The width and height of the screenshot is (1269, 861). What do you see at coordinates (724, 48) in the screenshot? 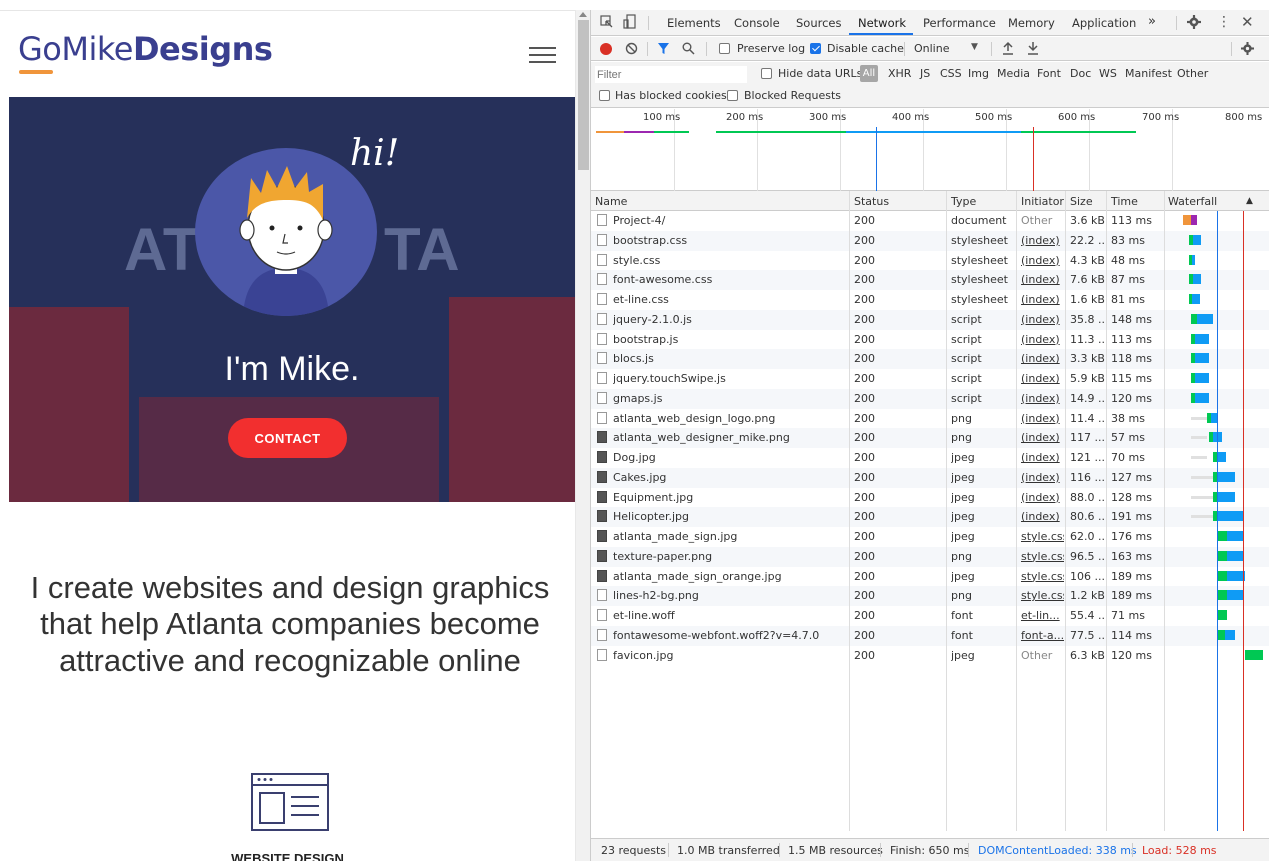
I see `preserve-log-checkbox` at bounding box center [724, 48].